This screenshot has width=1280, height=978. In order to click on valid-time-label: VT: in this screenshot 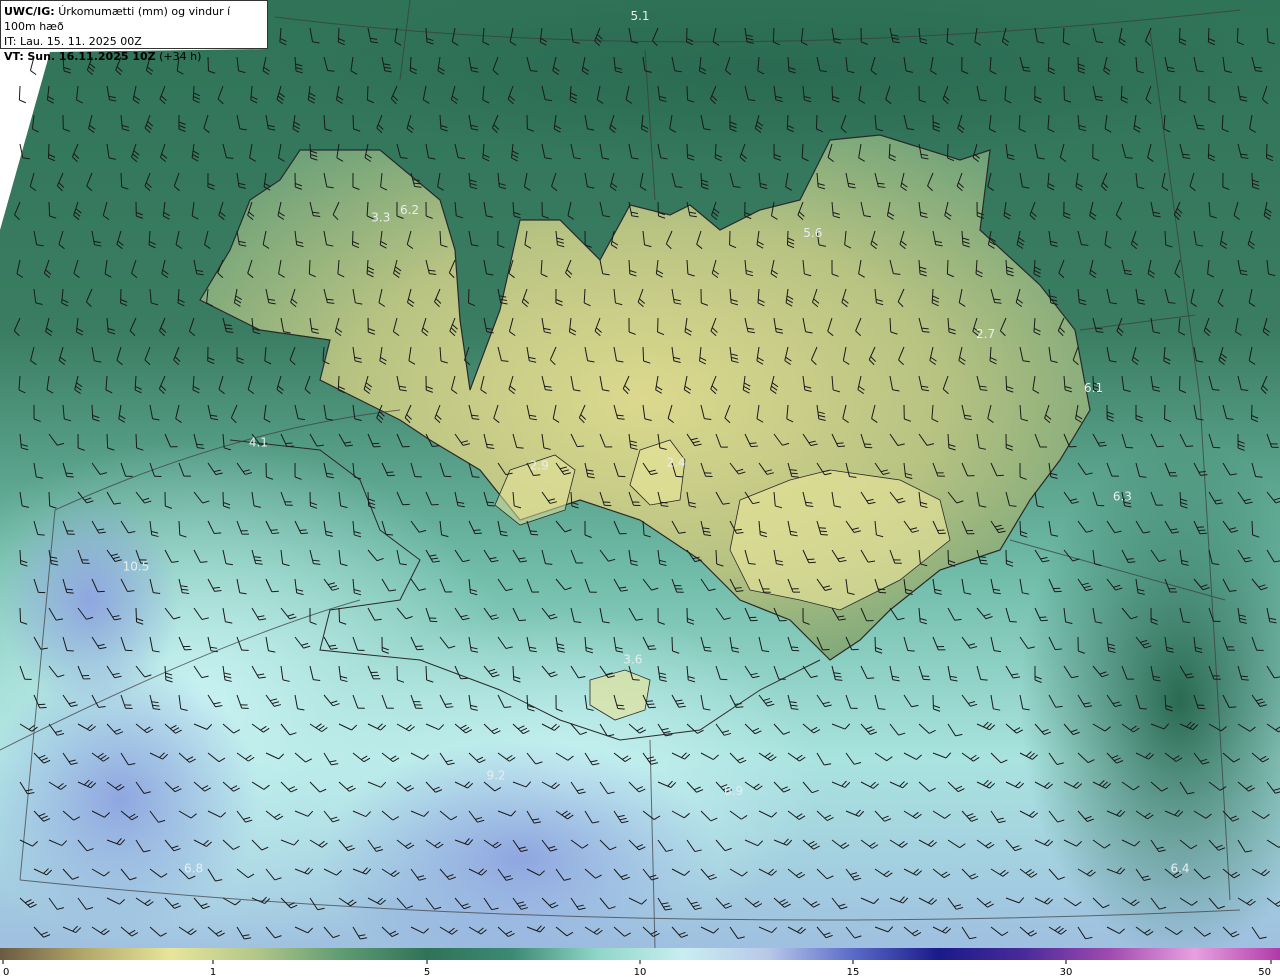, I will do `click(14, 56)`.